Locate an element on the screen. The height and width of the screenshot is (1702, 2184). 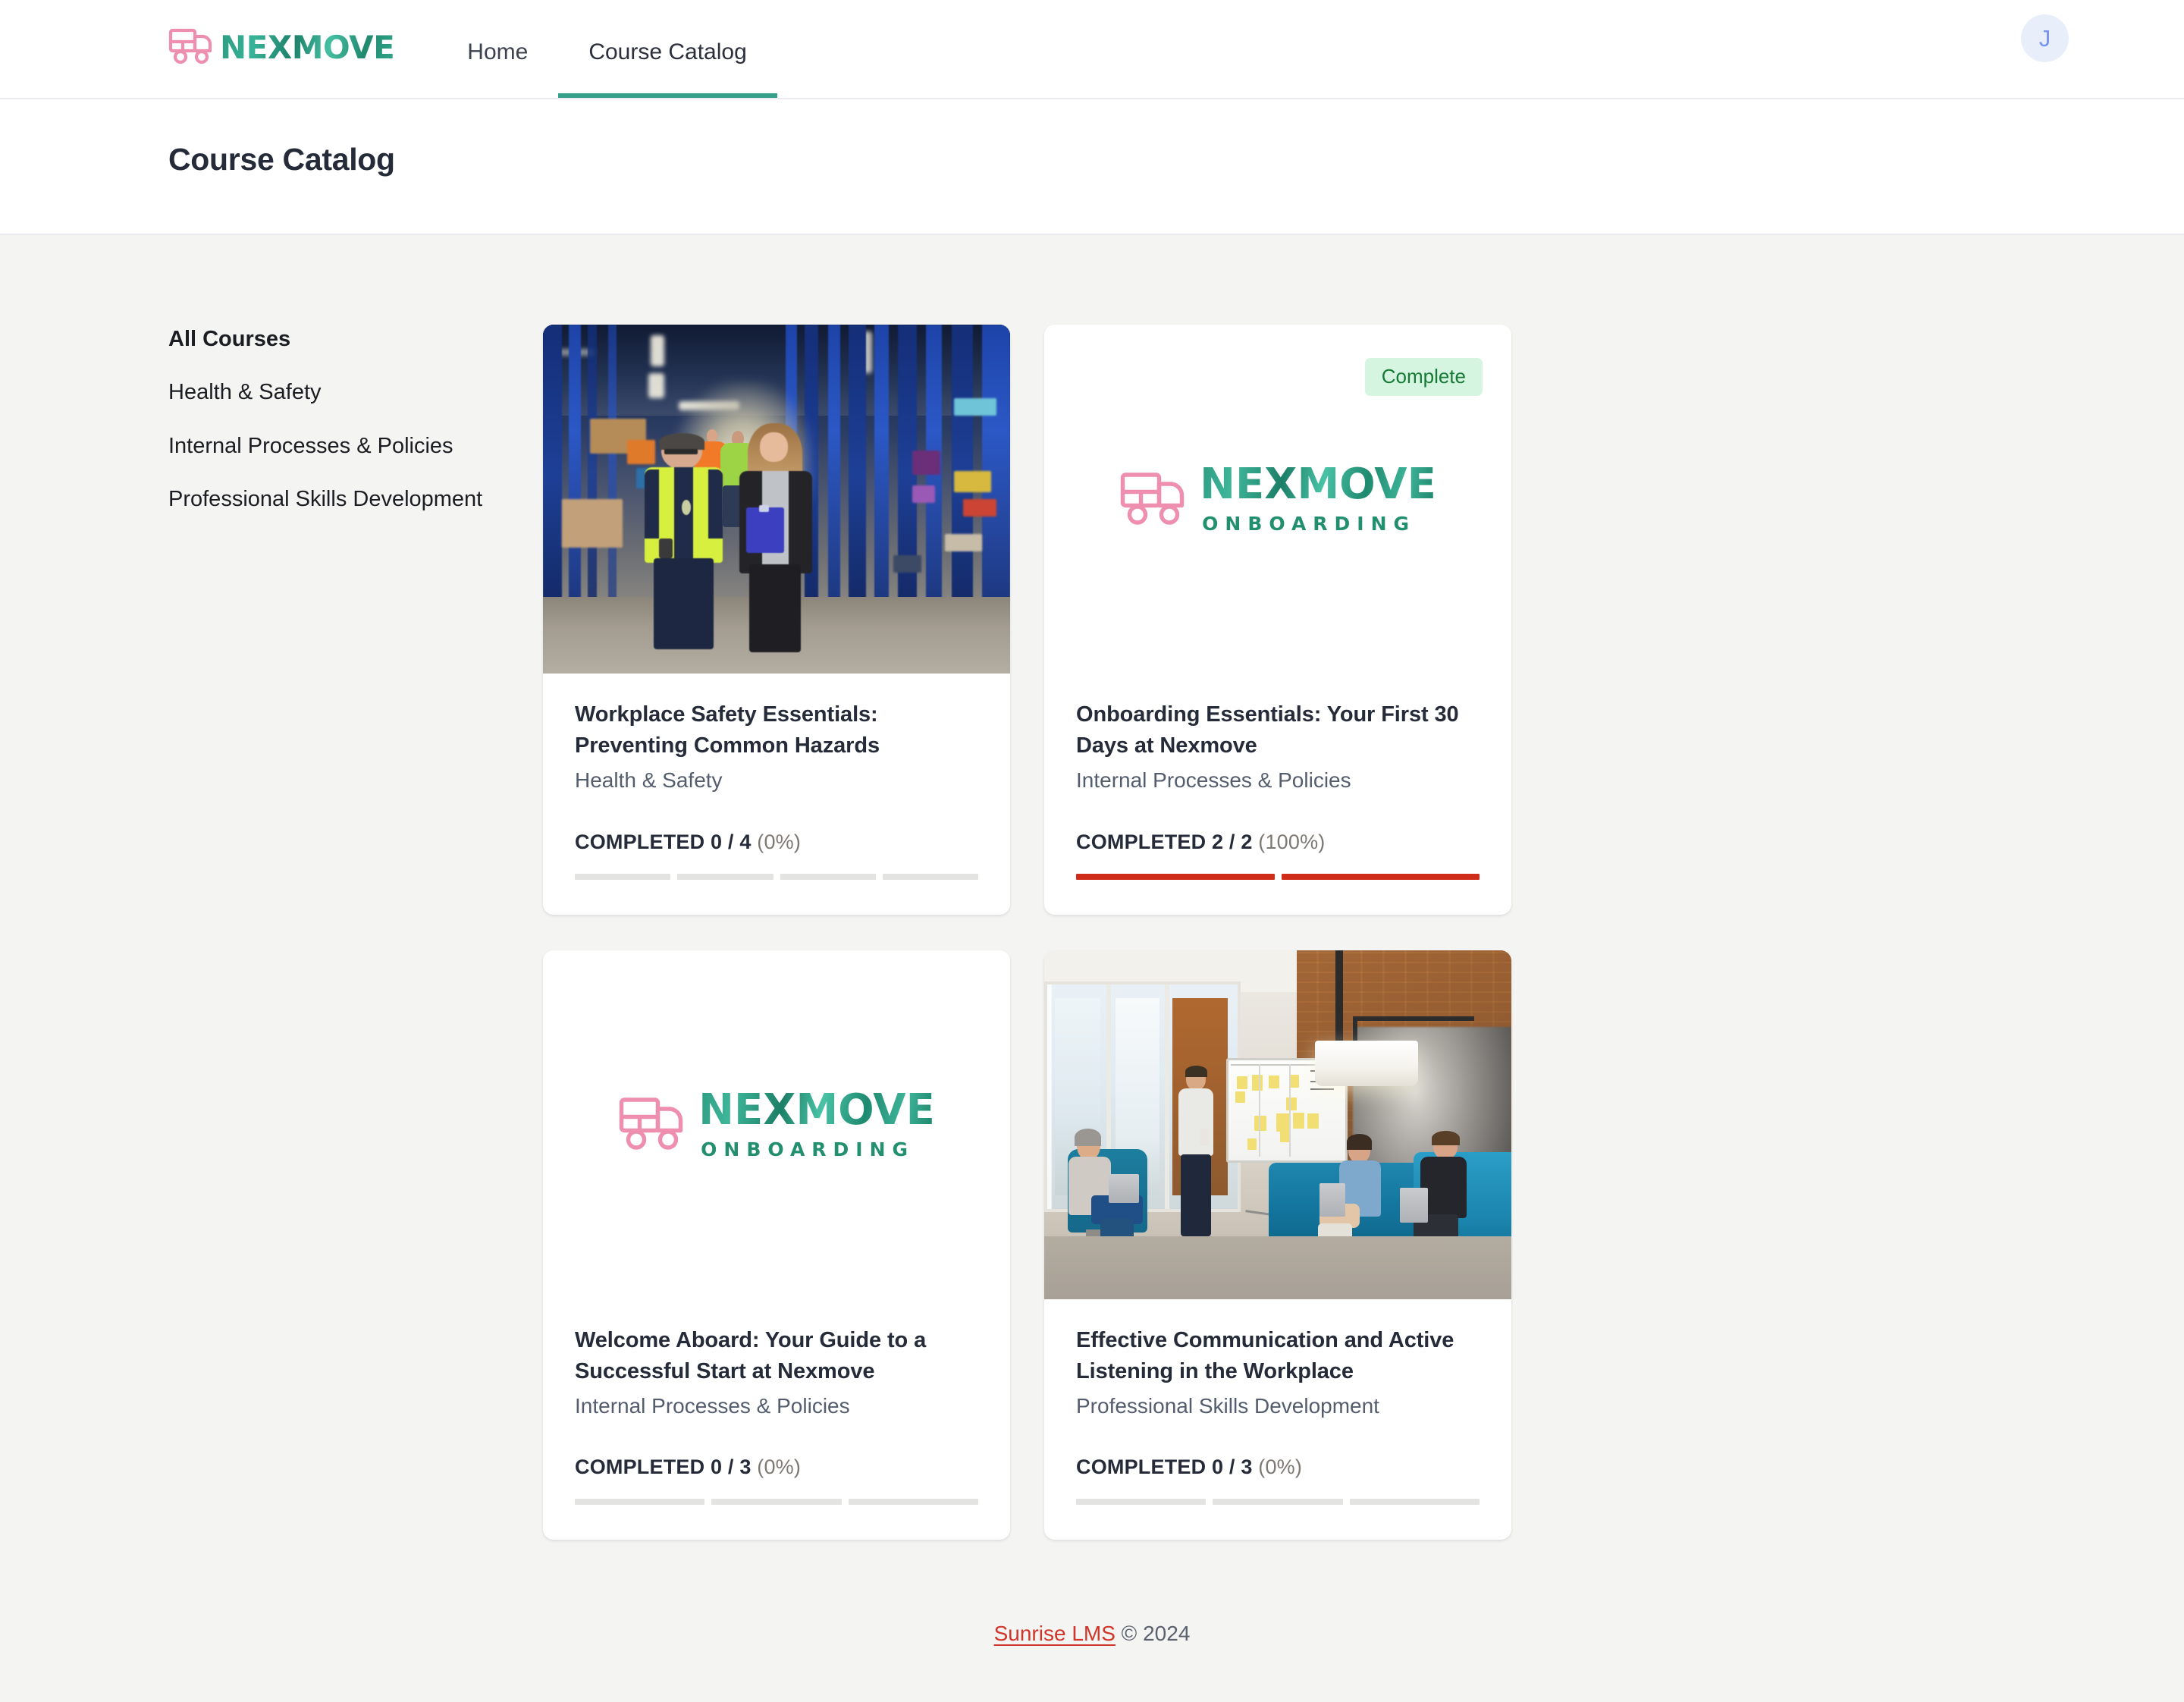
page-footer: Sunrise LMS © 2024 is located at coordinates (1092, 1638).